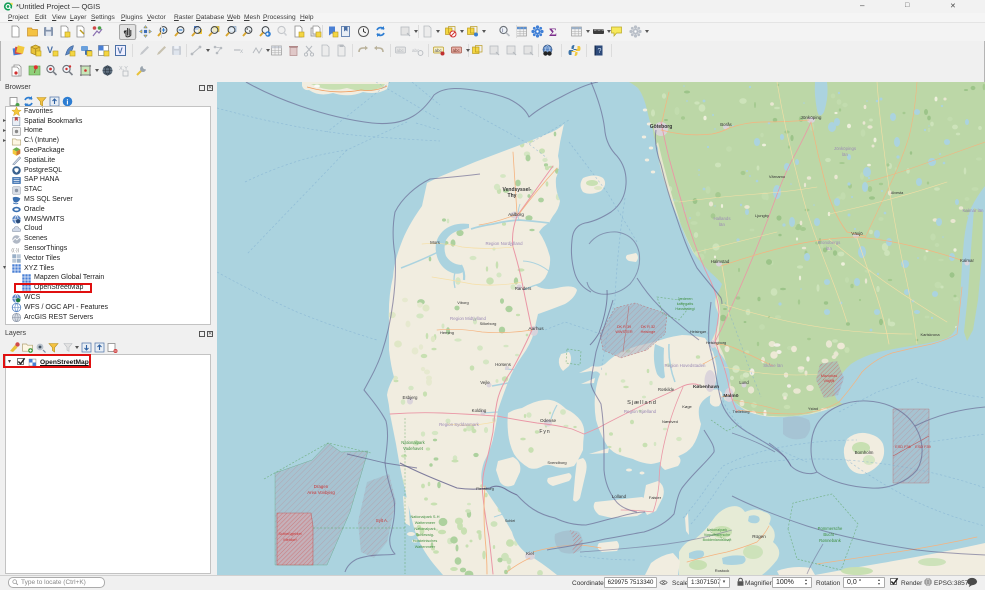 This screenshot has height=590, width=985. Describe the element at coordinates (685, 365) in the screenshot. I see `svg-text: Region Hovedstaden` at that location.